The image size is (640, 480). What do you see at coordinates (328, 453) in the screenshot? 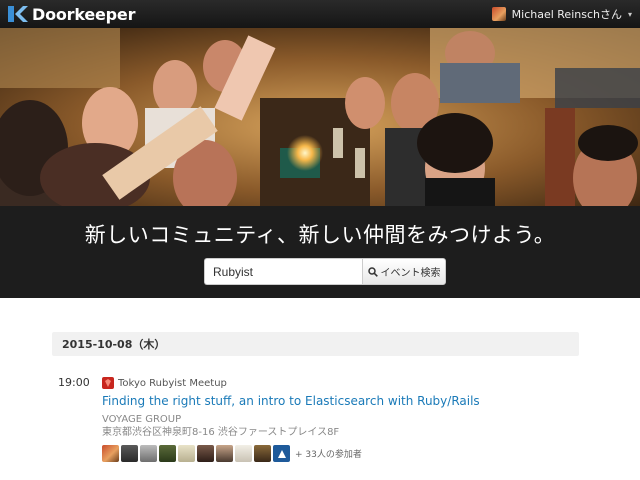
I see `attendee-count: + 33人の参加者` at bounding box center [328, 453].